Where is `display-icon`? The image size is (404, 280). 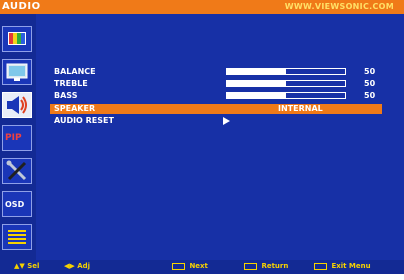
display-icon is located at coordinates (17, 72).